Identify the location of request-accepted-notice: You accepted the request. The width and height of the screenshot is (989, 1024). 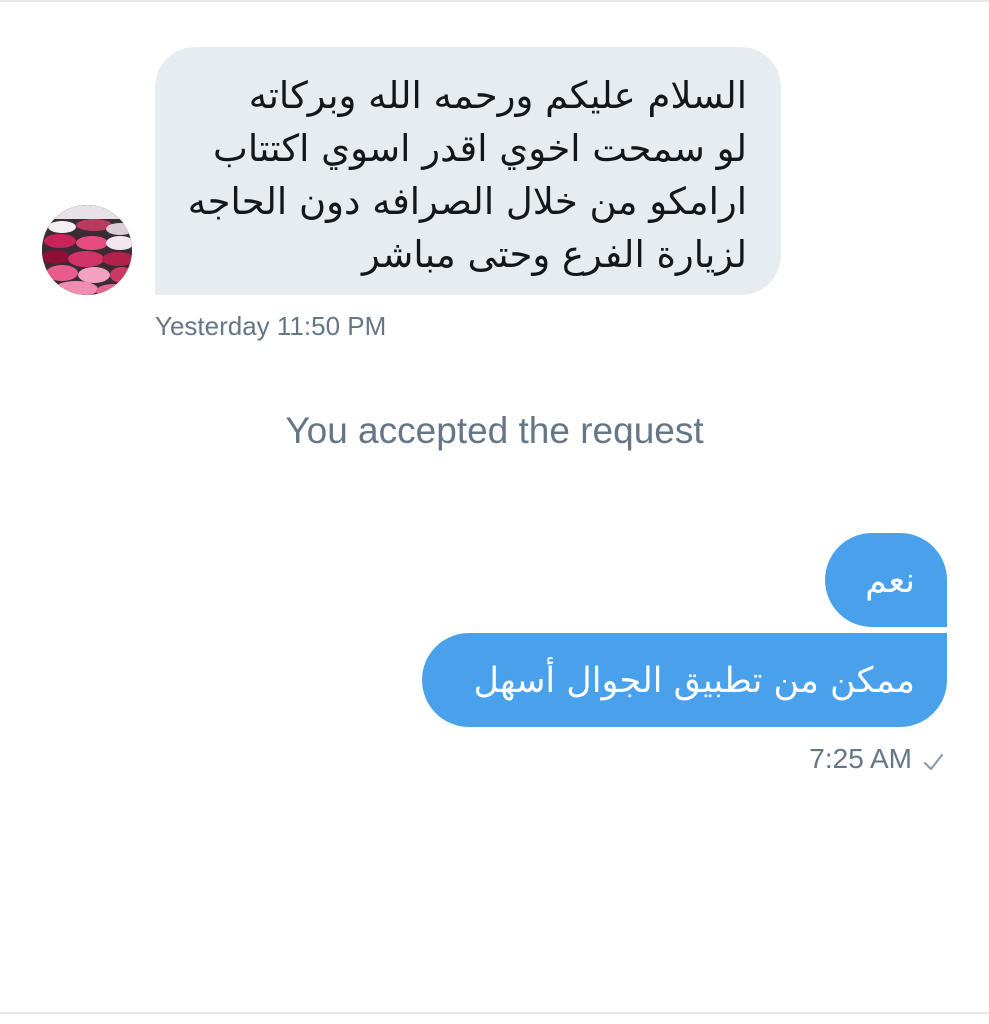
(494, 430).